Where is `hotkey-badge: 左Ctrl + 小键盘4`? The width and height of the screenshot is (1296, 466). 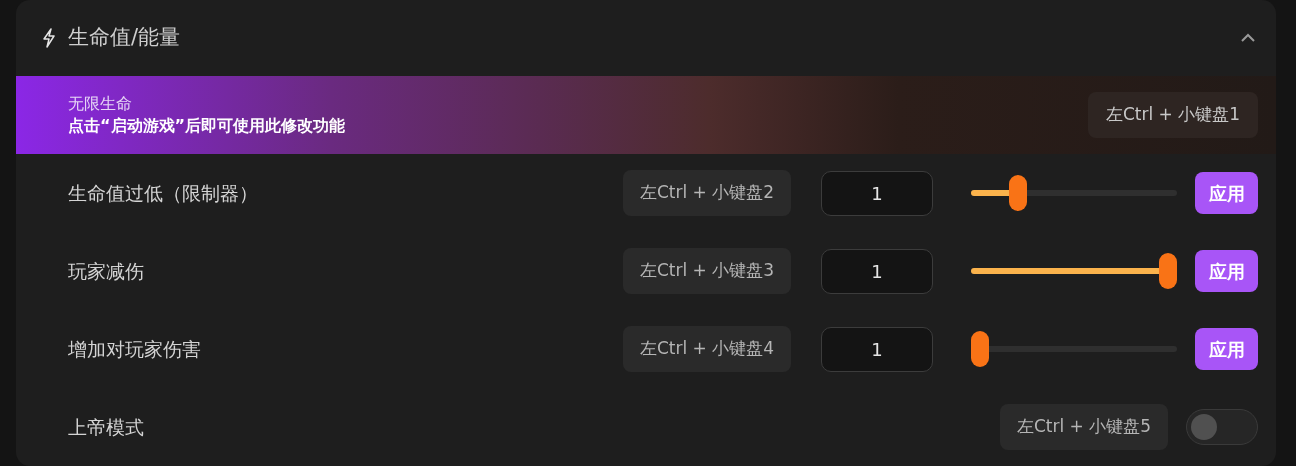 hotkey-badge: 左Ctrl + 小键盘4 is located at coordinates (706, 349).